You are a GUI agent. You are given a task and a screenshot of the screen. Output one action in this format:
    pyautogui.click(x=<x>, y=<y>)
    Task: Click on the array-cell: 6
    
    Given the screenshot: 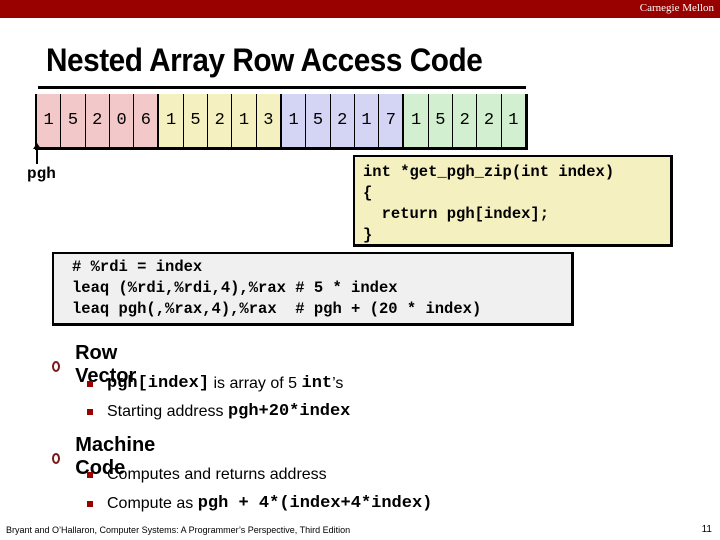 What is the action you would take?
    pyautogui.click(x=147, y=120)
    